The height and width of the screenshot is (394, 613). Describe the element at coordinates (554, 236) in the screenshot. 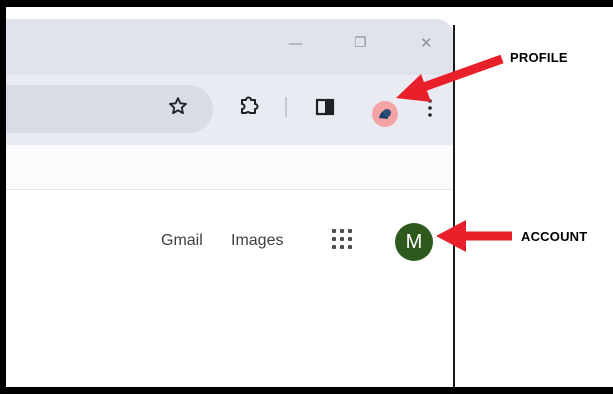

I see `account-annotation-label: ACCOUNT` at that location.